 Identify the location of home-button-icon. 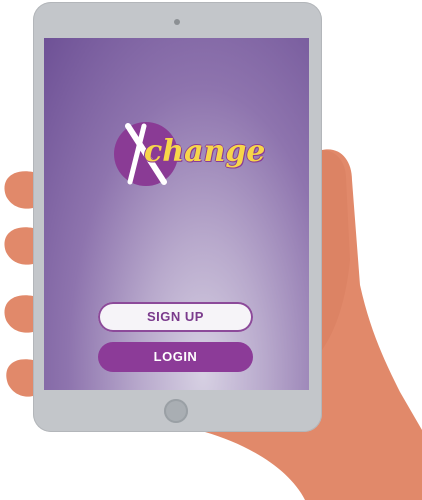
(176, 411).